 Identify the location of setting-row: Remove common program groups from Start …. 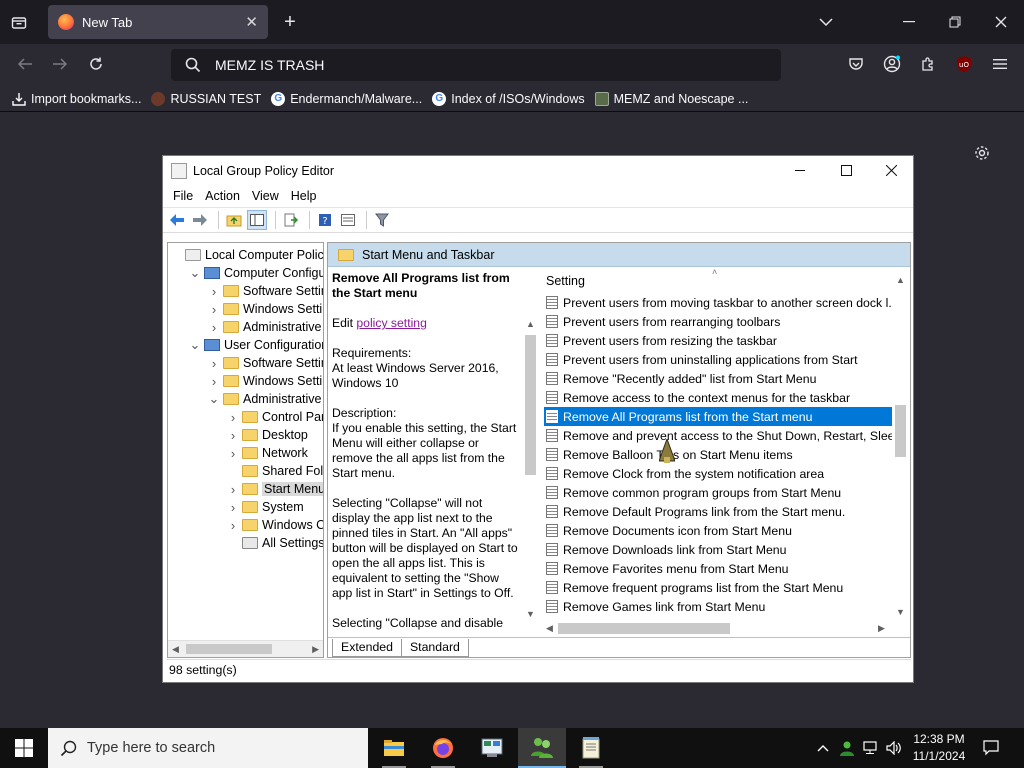
(718, 492).